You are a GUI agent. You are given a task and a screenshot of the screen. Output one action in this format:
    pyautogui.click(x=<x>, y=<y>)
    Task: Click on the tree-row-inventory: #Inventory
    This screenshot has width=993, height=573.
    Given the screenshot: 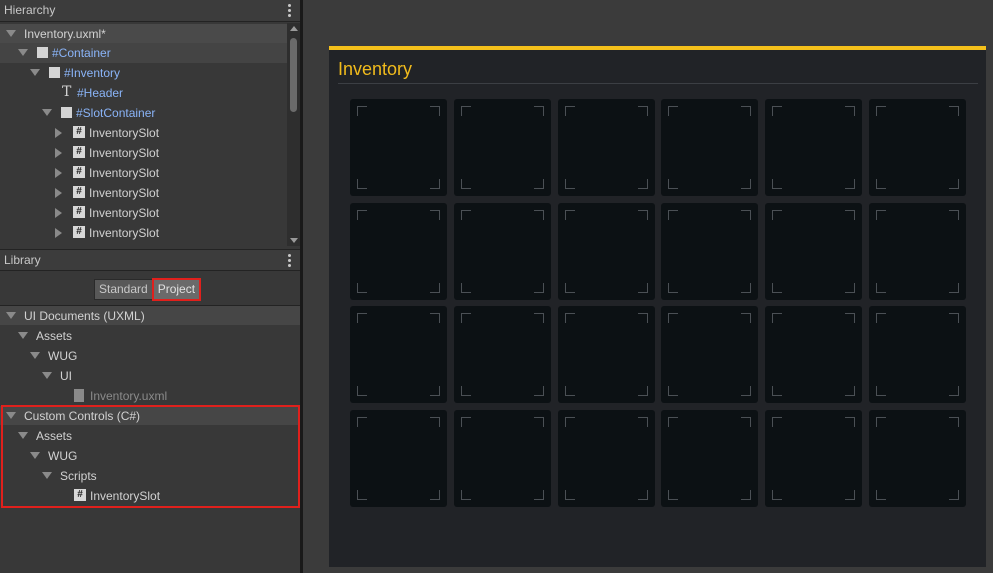 What is the action you would take?
    pyautogui.click(x=143, y=73)
    